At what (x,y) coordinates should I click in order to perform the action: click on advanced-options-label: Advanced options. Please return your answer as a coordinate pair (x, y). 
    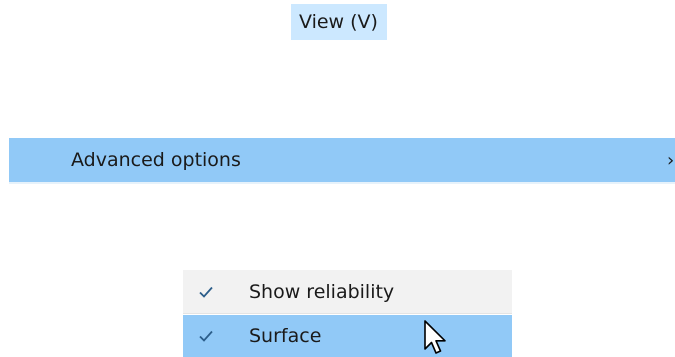
    Looking at the image, I should click on (156, 160).